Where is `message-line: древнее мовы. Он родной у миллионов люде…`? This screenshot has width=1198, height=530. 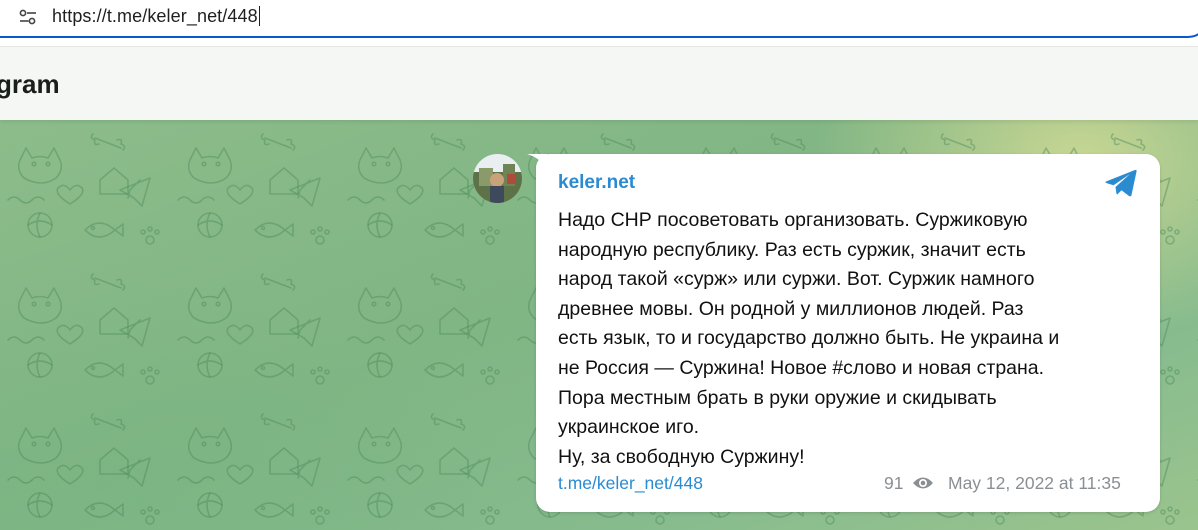
message-line: древнее мовы. Он родной у миллионов люде… is located at coordinates (791, 308).